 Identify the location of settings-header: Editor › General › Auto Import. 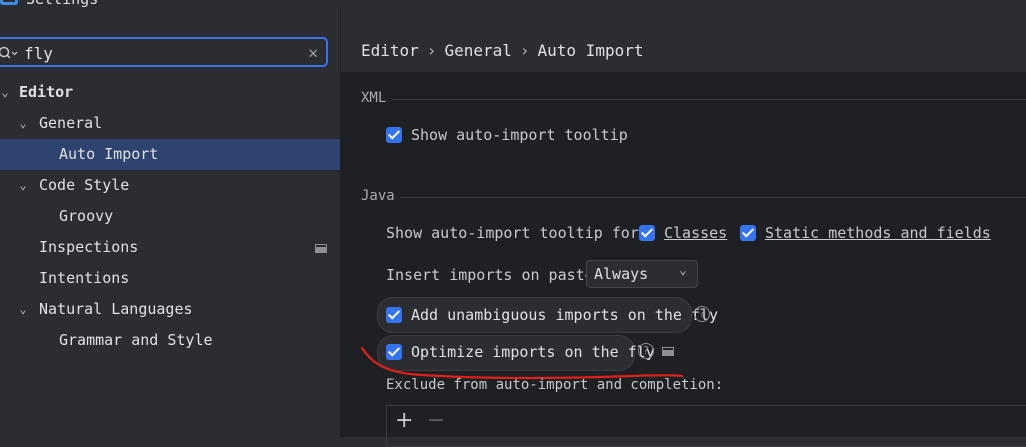
(683, 40).